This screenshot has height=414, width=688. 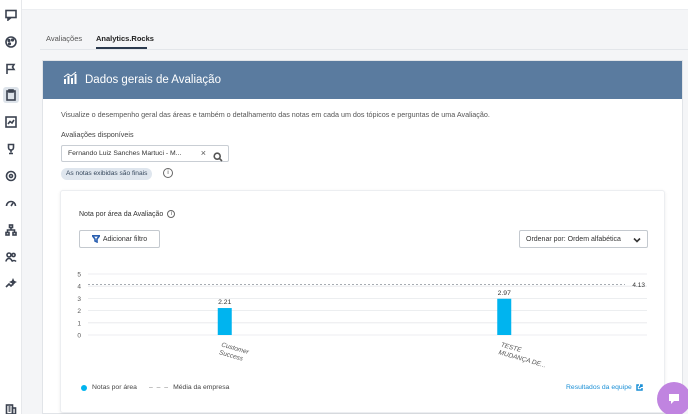 I want to click on search-icon, so click(x=218, y=158).